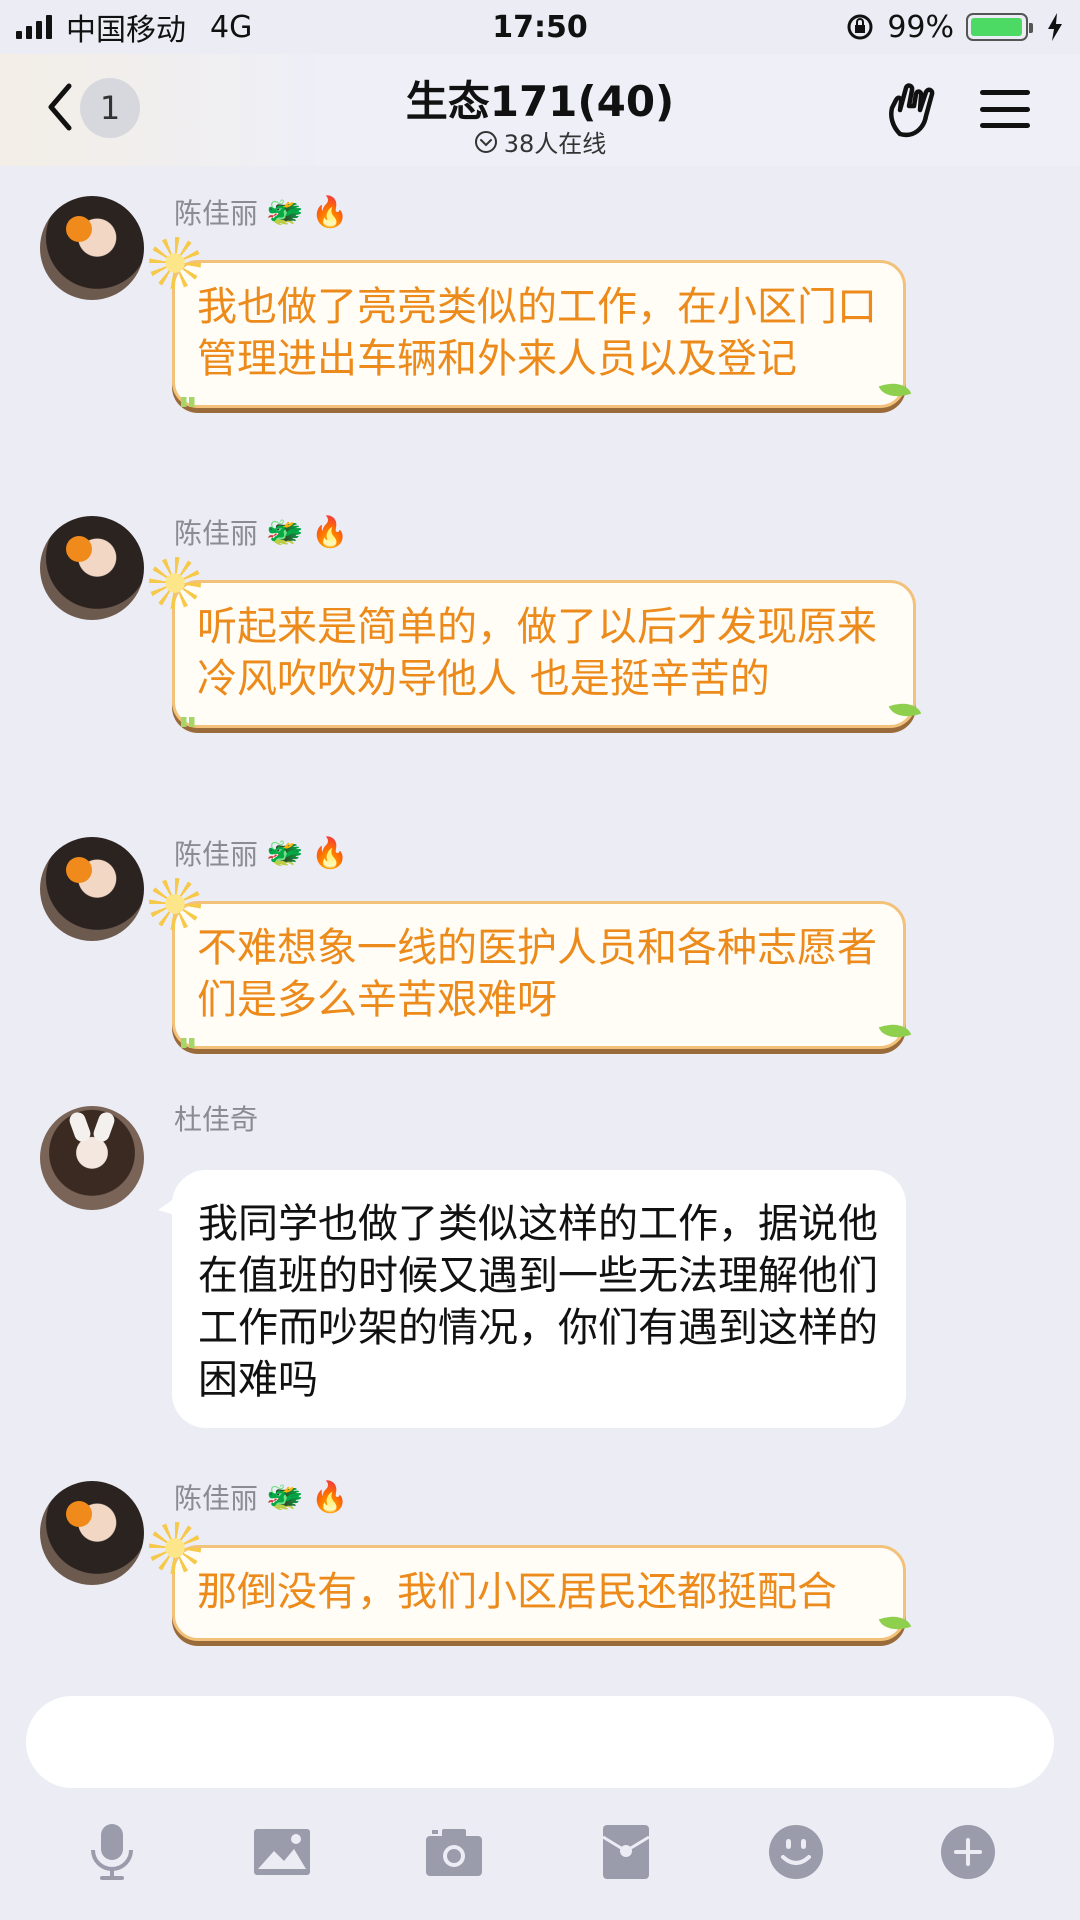 The image size is (1080, 1920). What do you see at coordinates (920, 27) in the screenshot?
I see `battery-percent: 99%` at bounding box center [920, 27].